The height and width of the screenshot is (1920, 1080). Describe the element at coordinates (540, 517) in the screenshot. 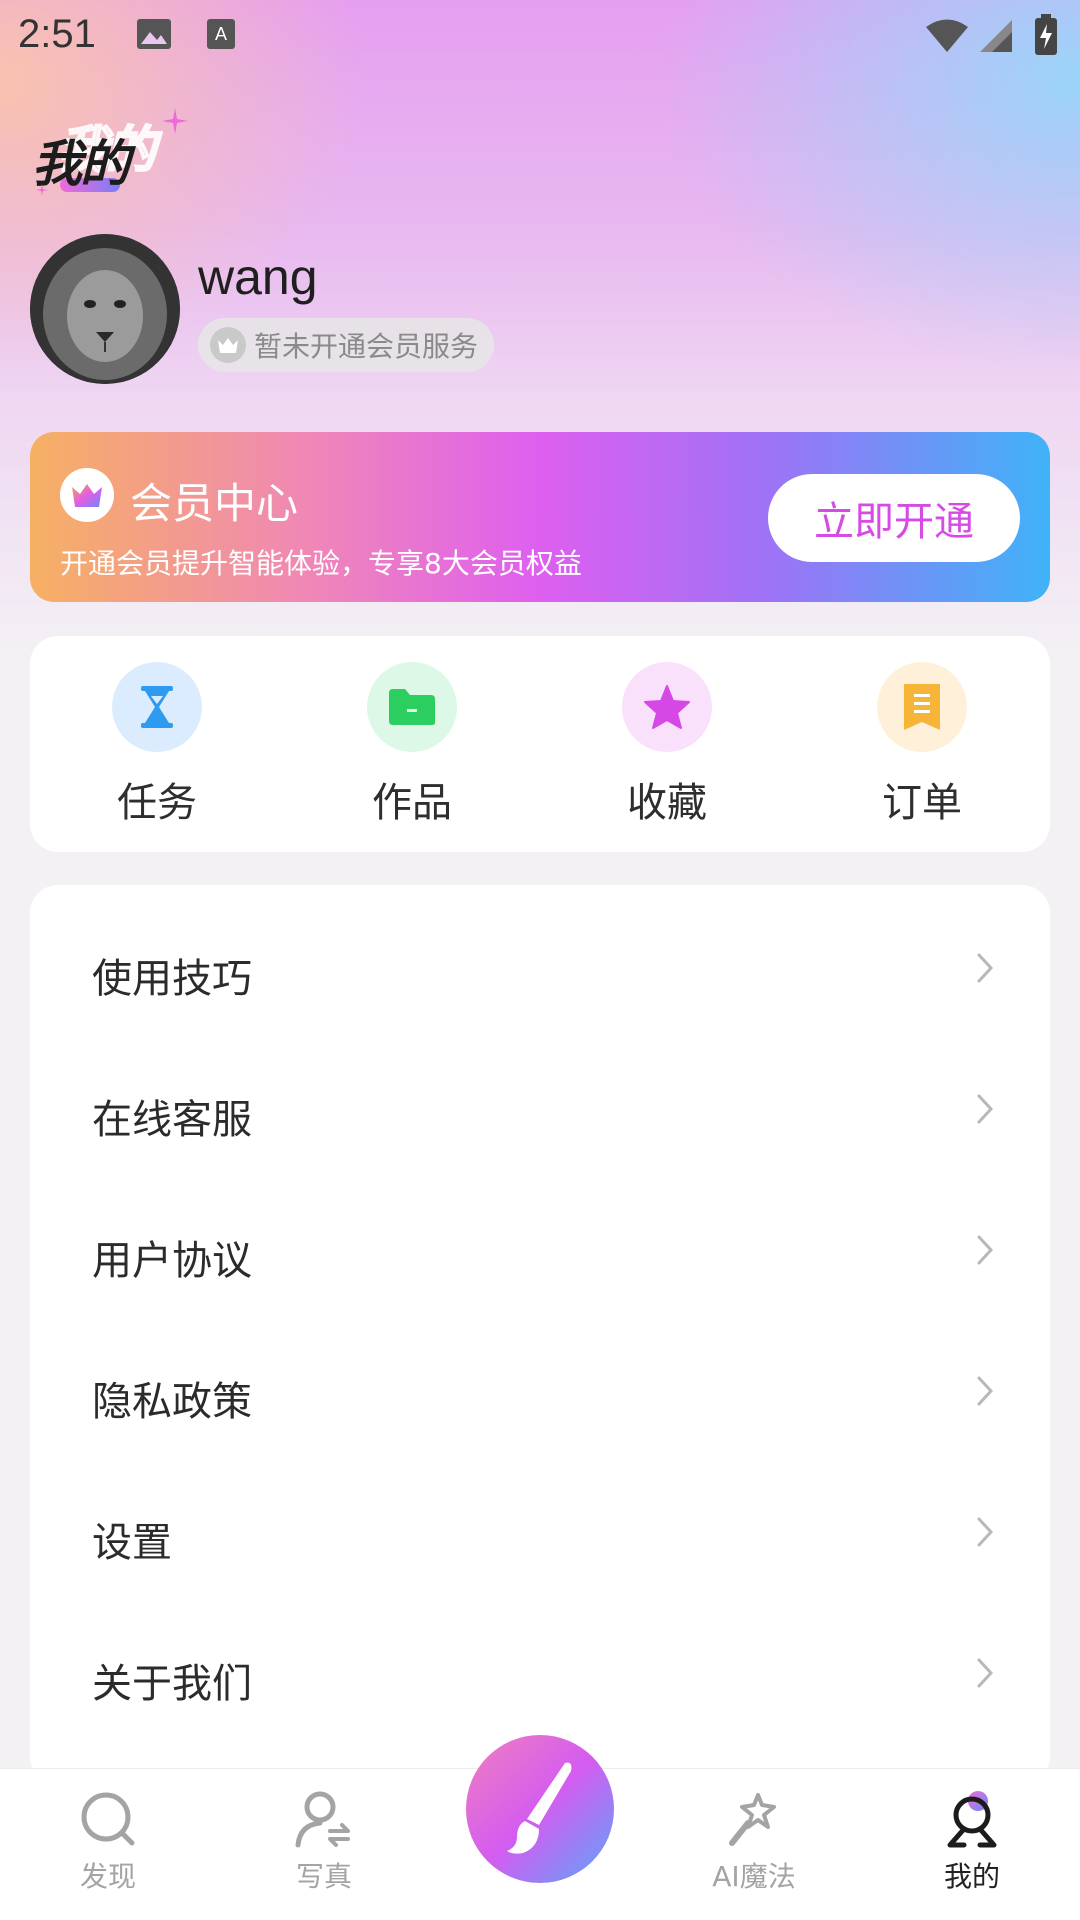

I see `member-center-card: 会员中心 开通会员提升智能体验，专享8大会员权益 立即开通` at that location.